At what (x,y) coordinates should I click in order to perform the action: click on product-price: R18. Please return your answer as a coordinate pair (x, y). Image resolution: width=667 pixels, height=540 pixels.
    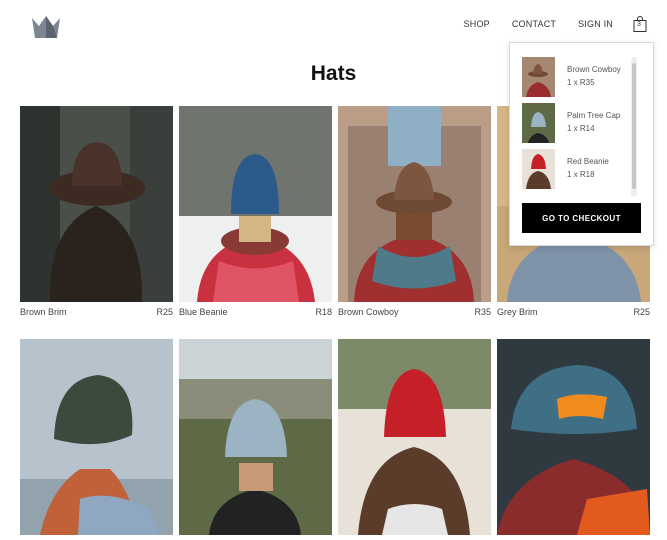
    Looking at the image, I should click on (323, 312).